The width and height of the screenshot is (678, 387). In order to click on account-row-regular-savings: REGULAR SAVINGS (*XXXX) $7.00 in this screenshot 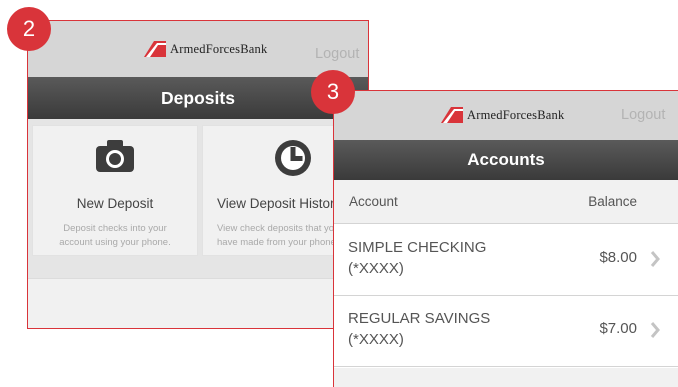, I will do `click(506, 331)`.